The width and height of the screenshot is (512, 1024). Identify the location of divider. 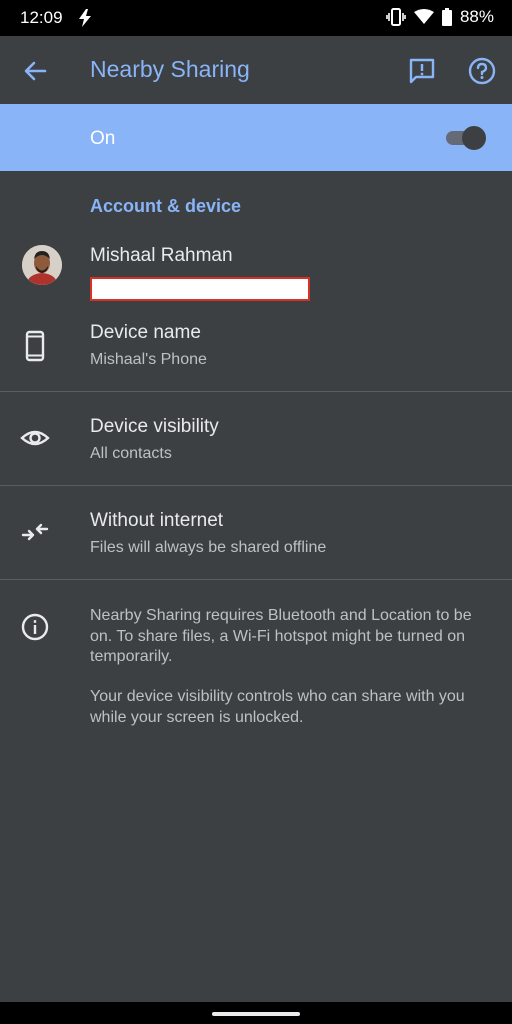
(256, 579).